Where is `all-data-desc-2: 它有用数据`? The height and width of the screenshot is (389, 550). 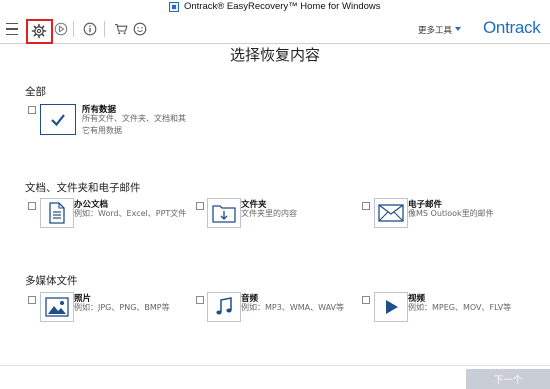 all-data-desc-2: 它有用数据 is located at coordinates (102, 130).